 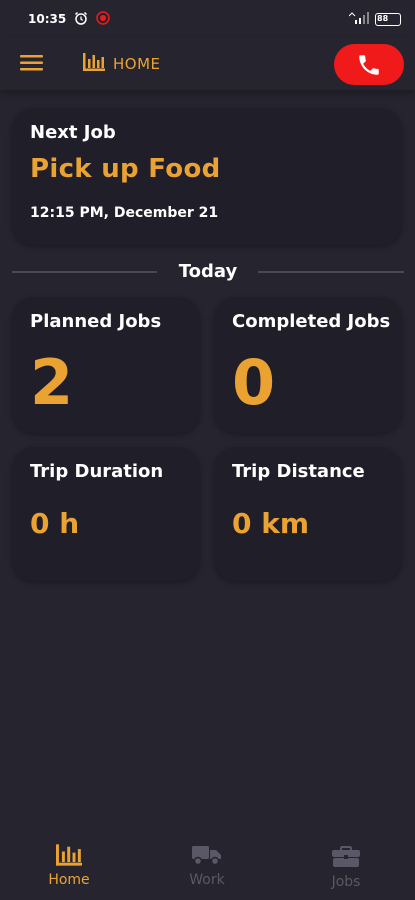 What do you see at coordinates (298, 471) in the screenshot?
I see `trip-distance-label: Trip Distance` at bounding box center [298, 471].